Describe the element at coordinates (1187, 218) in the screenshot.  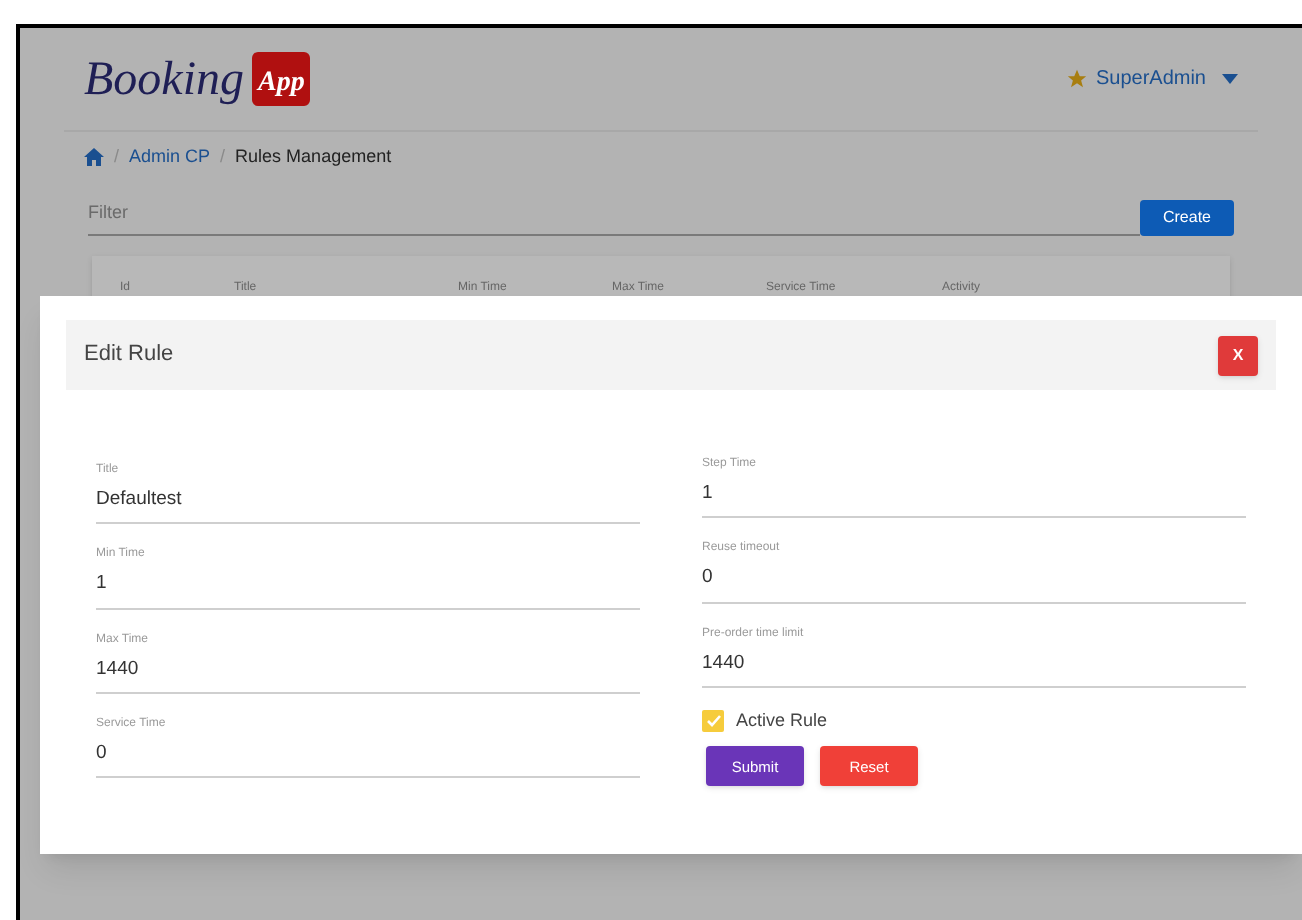
I see `create-button: Create` at that location.